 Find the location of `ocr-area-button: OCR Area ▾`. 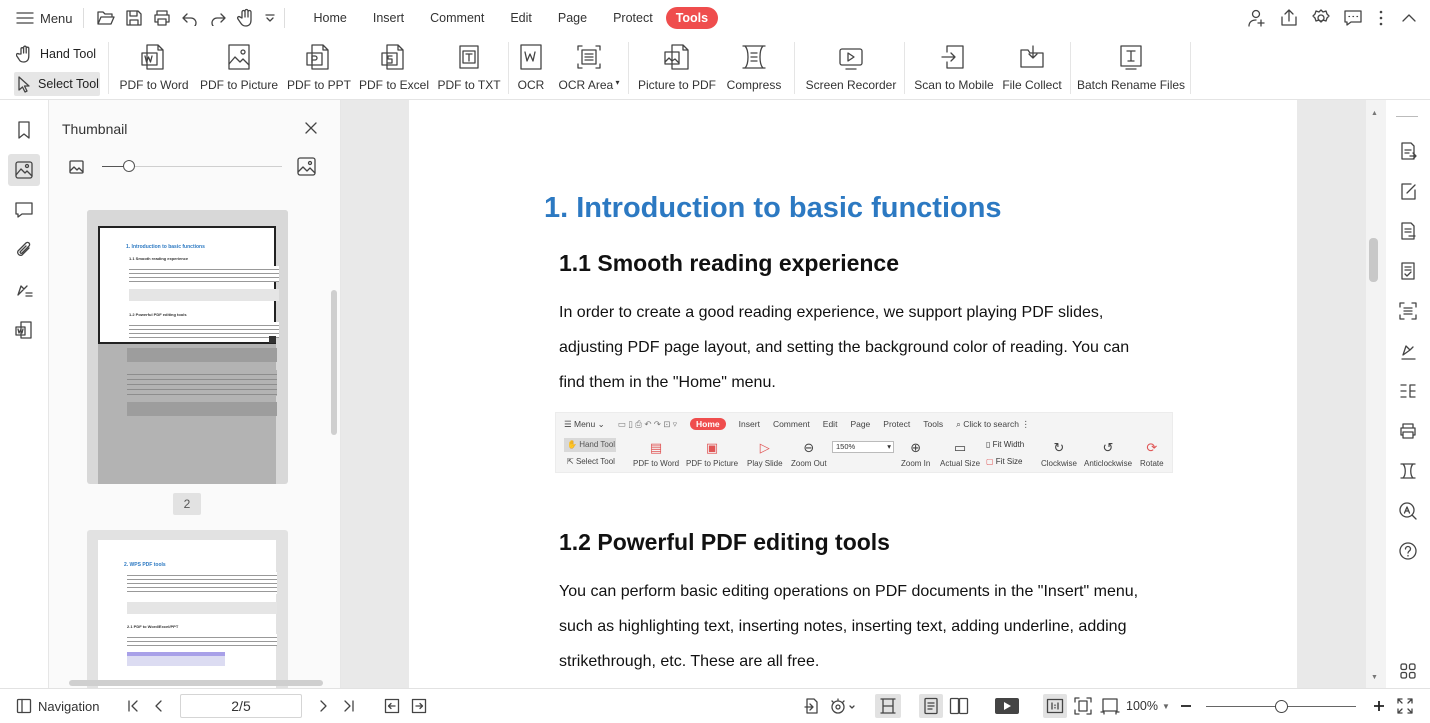

ocr-area-button: OCR Area ▾ is located at coordinates (589, 64).